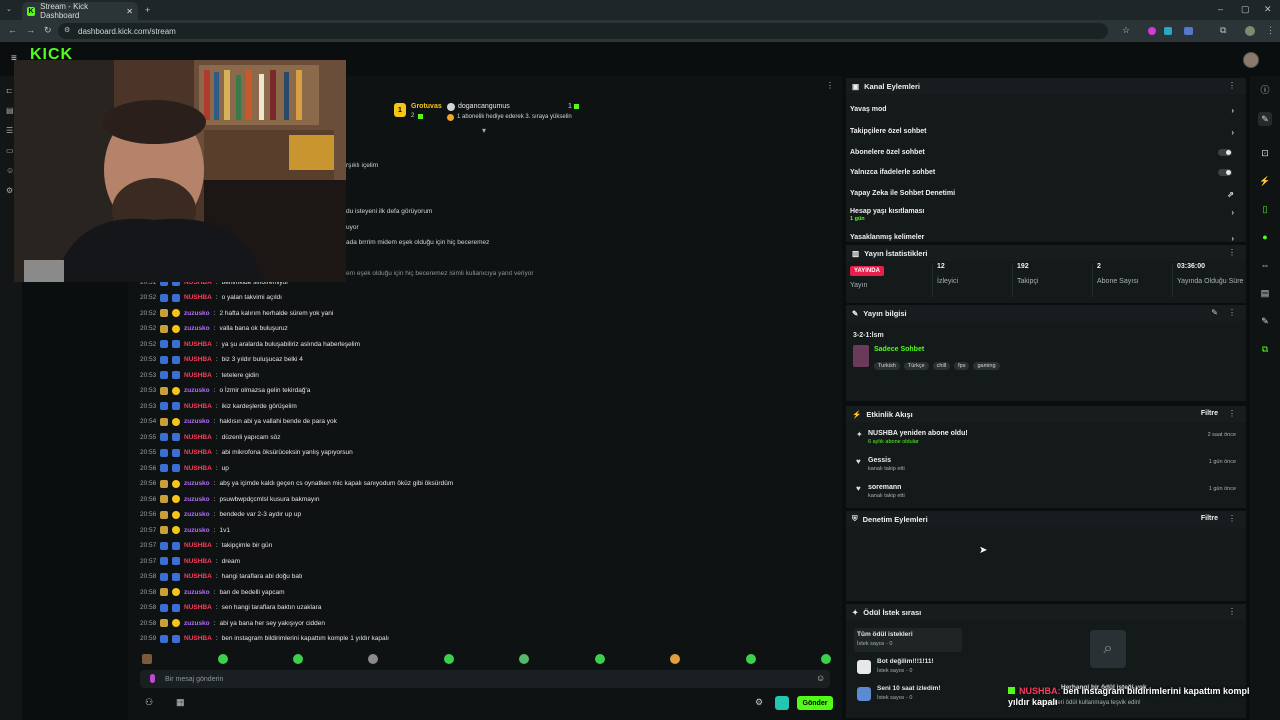 The image size is (1280, 720). Describe the element at coordinates (485, 679) in the screenshot. I see `chat-message-input: Bir mesaj gönderin` at that location.